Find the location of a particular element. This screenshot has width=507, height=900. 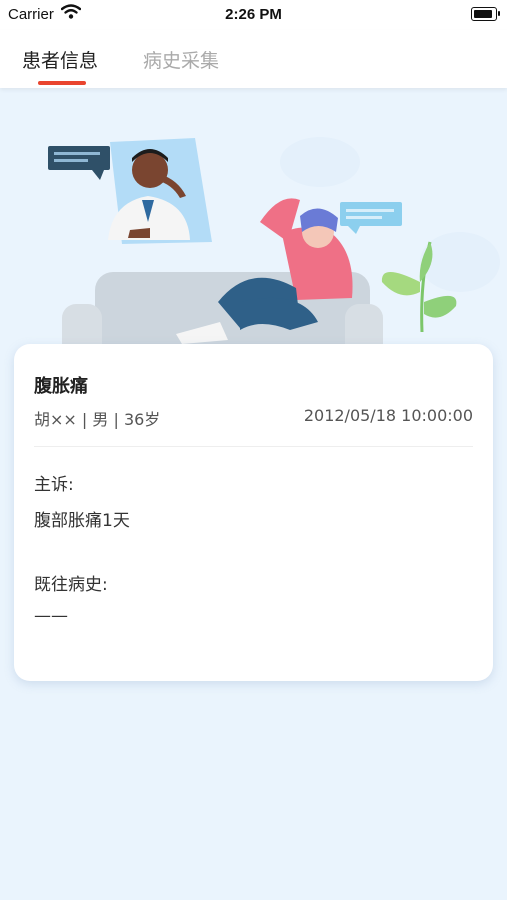

active-tab-indicator is located at coordinates (62, 83).